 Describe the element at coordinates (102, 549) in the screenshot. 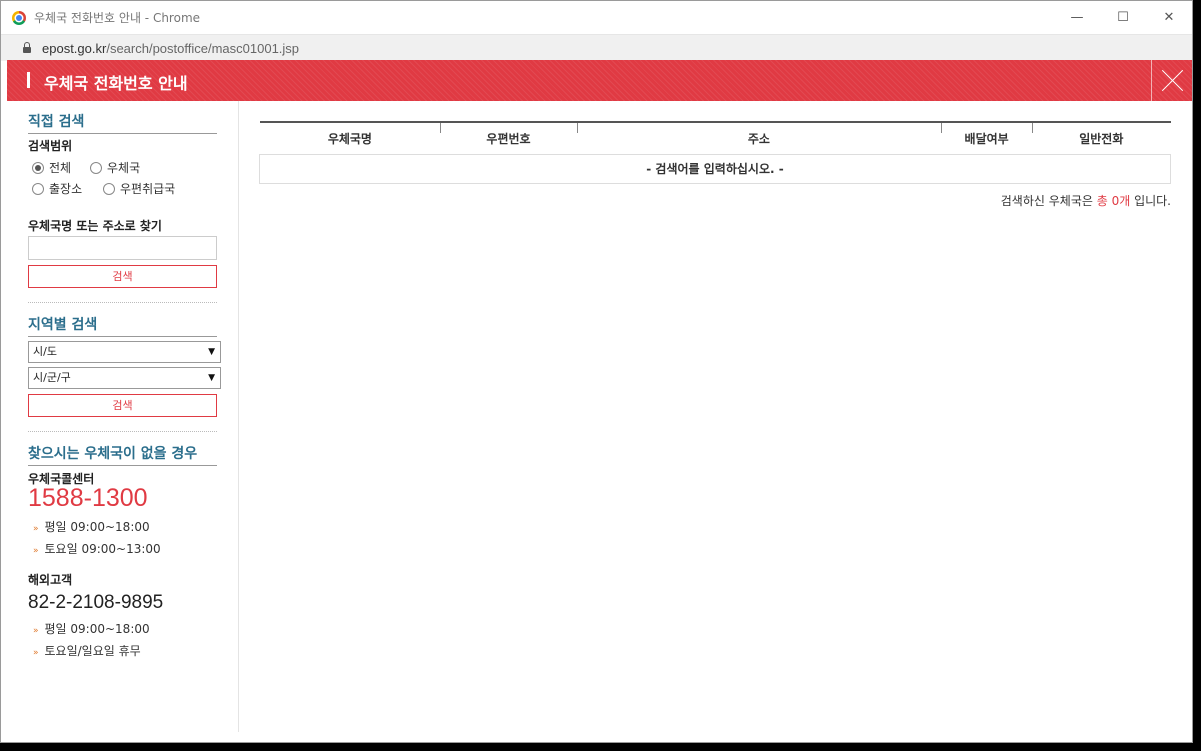

I see `hours-text: 토요일 09:00~13:00` at that location.